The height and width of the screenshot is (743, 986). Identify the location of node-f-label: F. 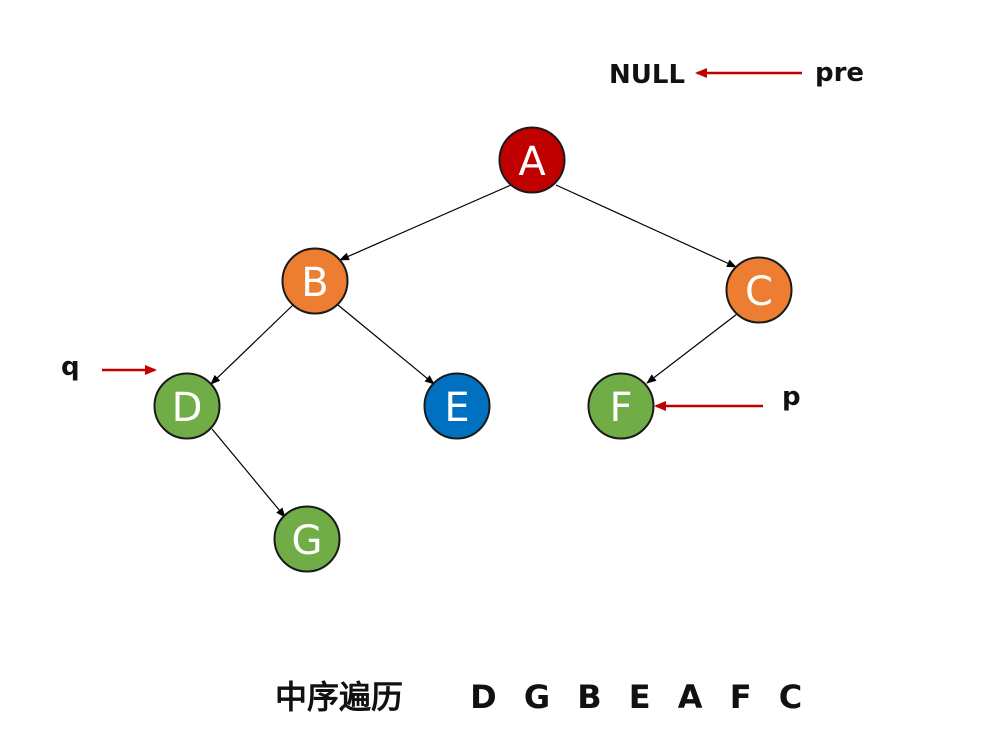
(620, 408).